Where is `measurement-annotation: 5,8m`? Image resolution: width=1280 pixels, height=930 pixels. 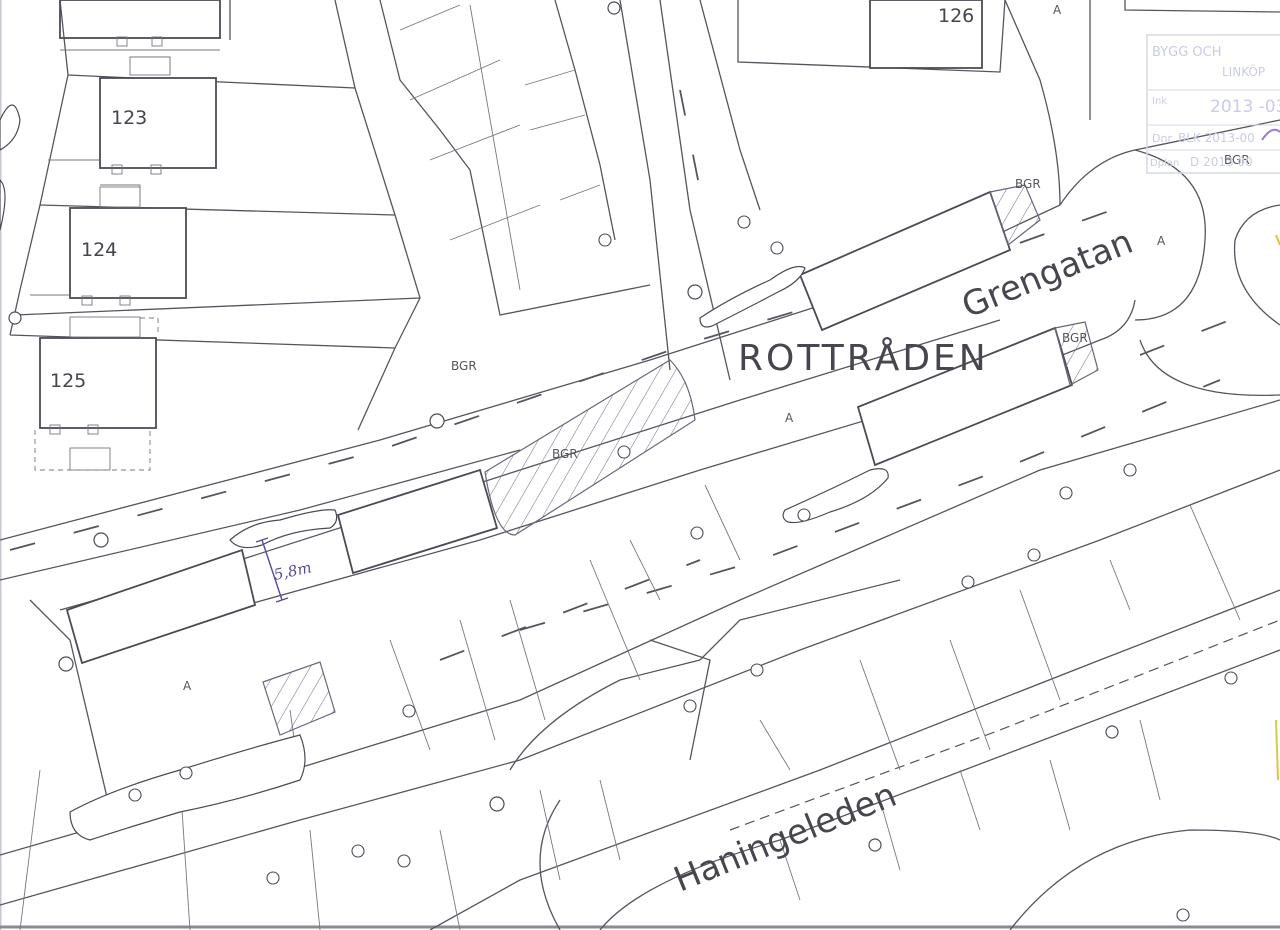
measurement-annotation: 5,8m is located at coordinates (284, 570).